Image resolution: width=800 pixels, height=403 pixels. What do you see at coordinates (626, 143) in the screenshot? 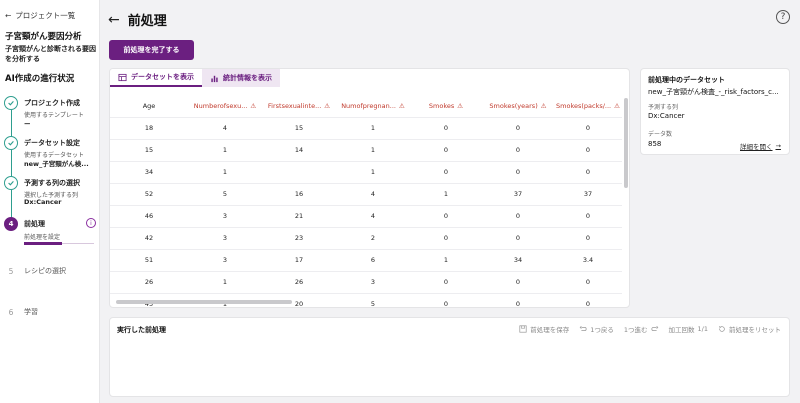
I see `vertical-scrollbar` at bounding box center [626, 143].